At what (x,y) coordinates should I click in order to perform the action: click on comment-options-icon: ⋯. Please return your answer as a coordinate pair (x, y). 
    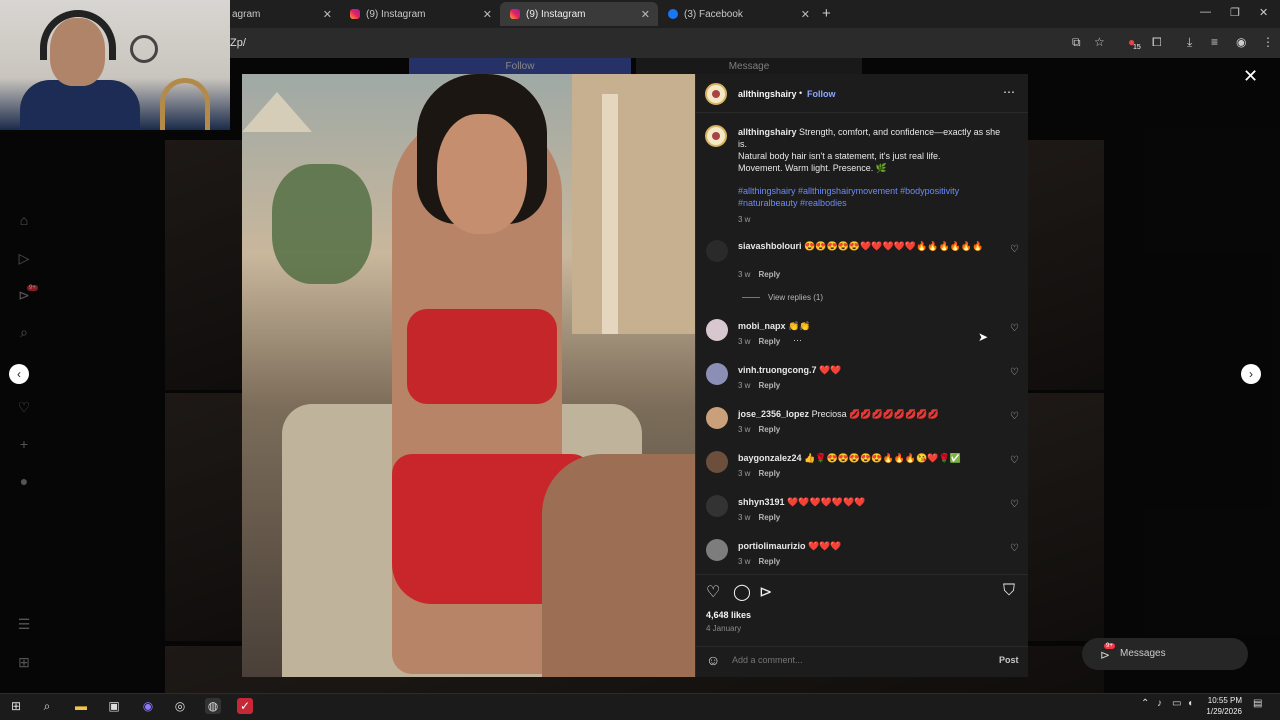
    Looking at the image, I should click on (797, 340).